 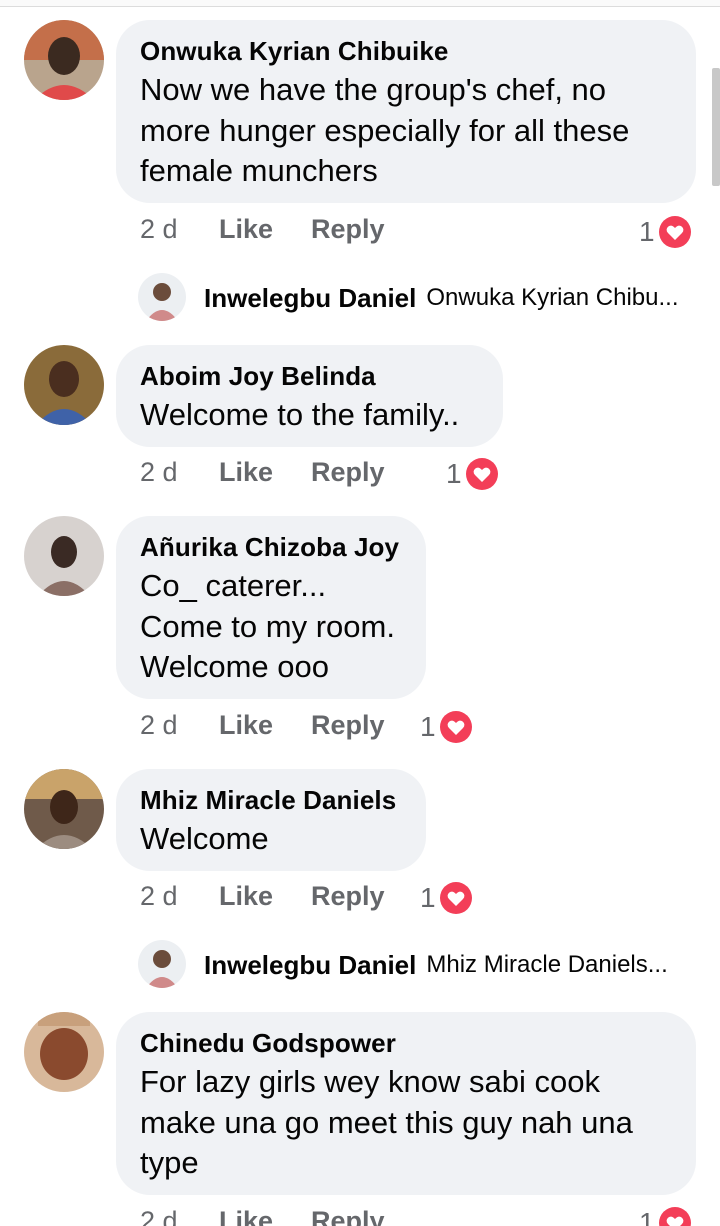 What do you see at coordinates (271, 820) in the screenshot?
I see `comment-bubble-4: Mhiz Miracle Daniels Welcome` at bounding box center [271, 820].